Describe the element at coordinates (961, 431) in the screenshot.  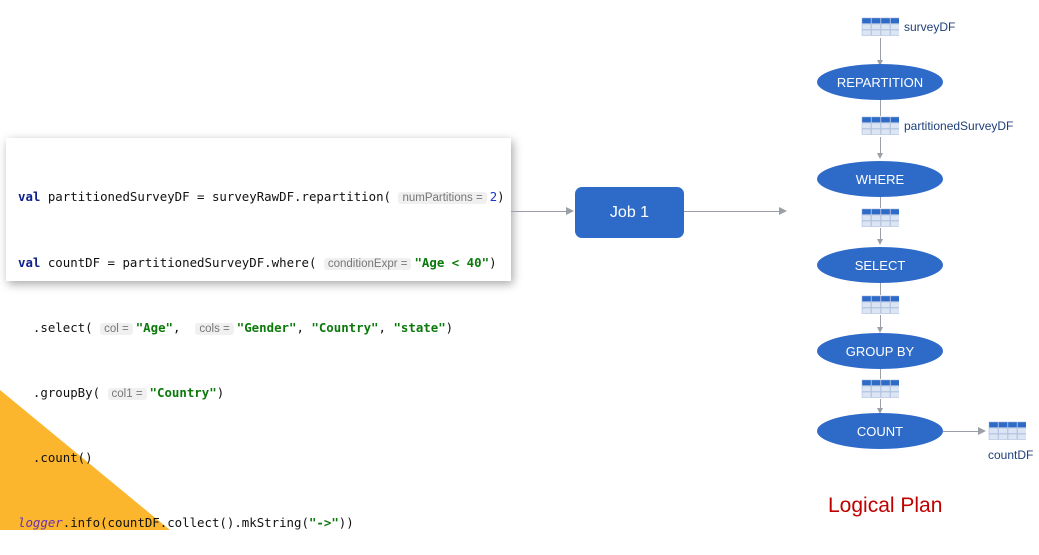
I see `arrow-count-to-result` at that location.